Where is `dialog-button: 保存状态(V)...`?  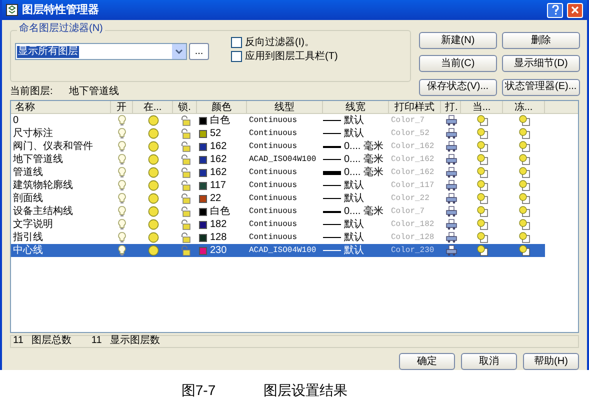 dialog-button: 保存状态(V)... is located at coordinates (457, 87).